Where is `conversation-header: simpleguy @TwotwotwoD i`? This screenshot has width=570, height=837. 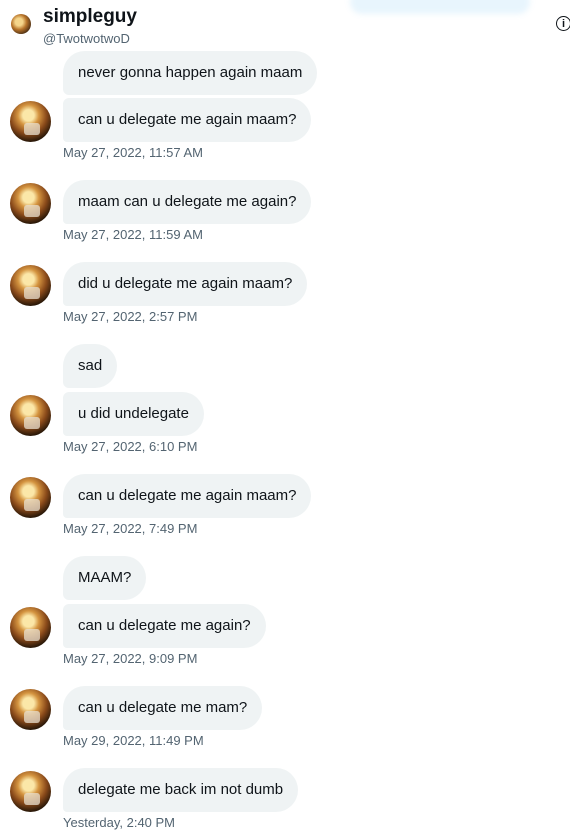 conversation-header: simpleguy @TwotwotwoD i is located at coordinates (285, 24).